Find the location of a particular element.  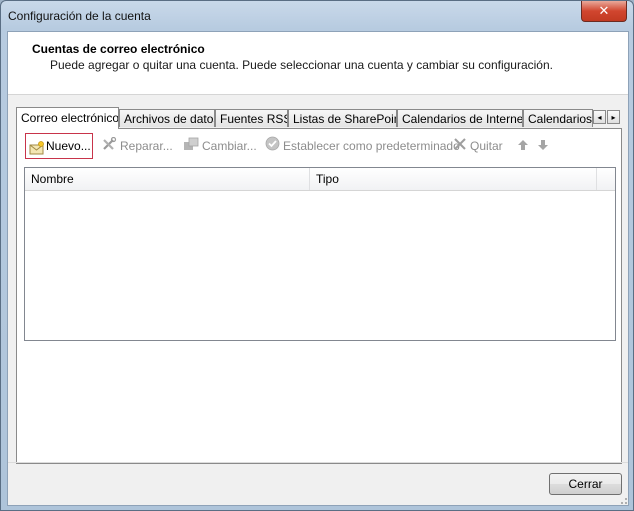

tab-data-files: Archivos de datos is located at coordinates (167, 118).